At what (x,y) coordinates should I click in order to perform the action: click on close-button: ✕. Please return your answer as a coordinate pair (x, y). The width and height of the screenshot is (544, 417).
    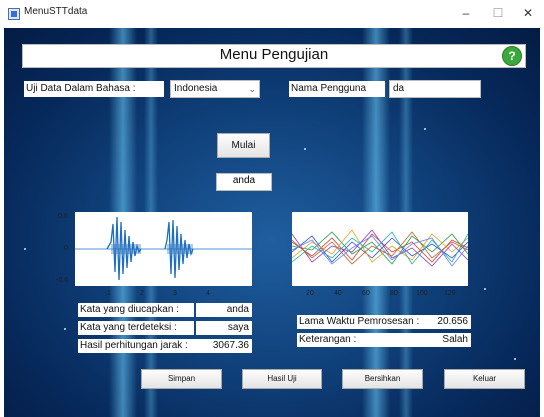
    Looking at the image, I should click on (528, 13).